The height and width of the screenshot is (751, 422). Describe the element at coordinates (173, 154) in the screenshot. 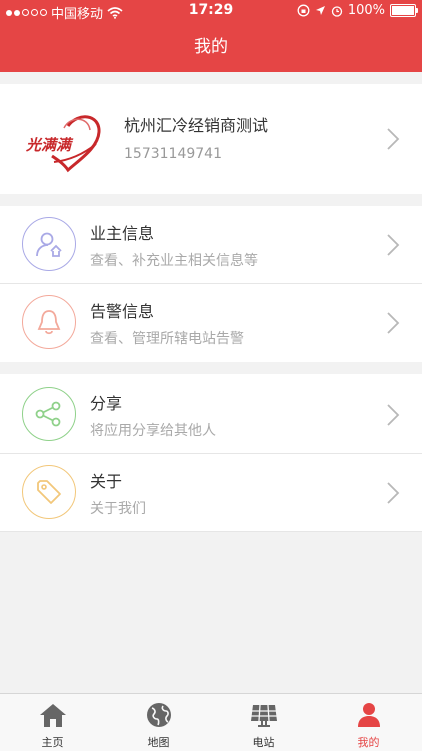

I see `profile-phone: 15731149741` at that location.